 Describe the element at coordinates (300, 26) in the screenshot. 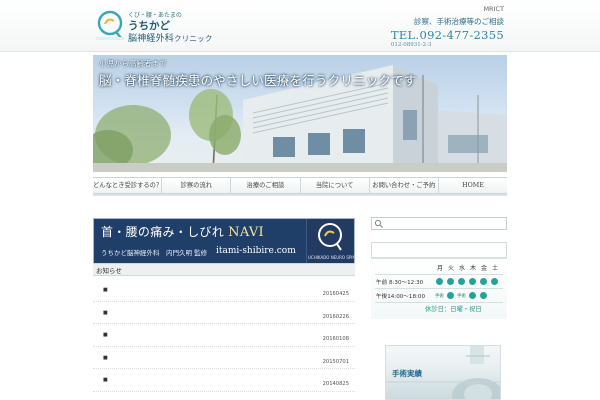

I see `header-bar` at that location.